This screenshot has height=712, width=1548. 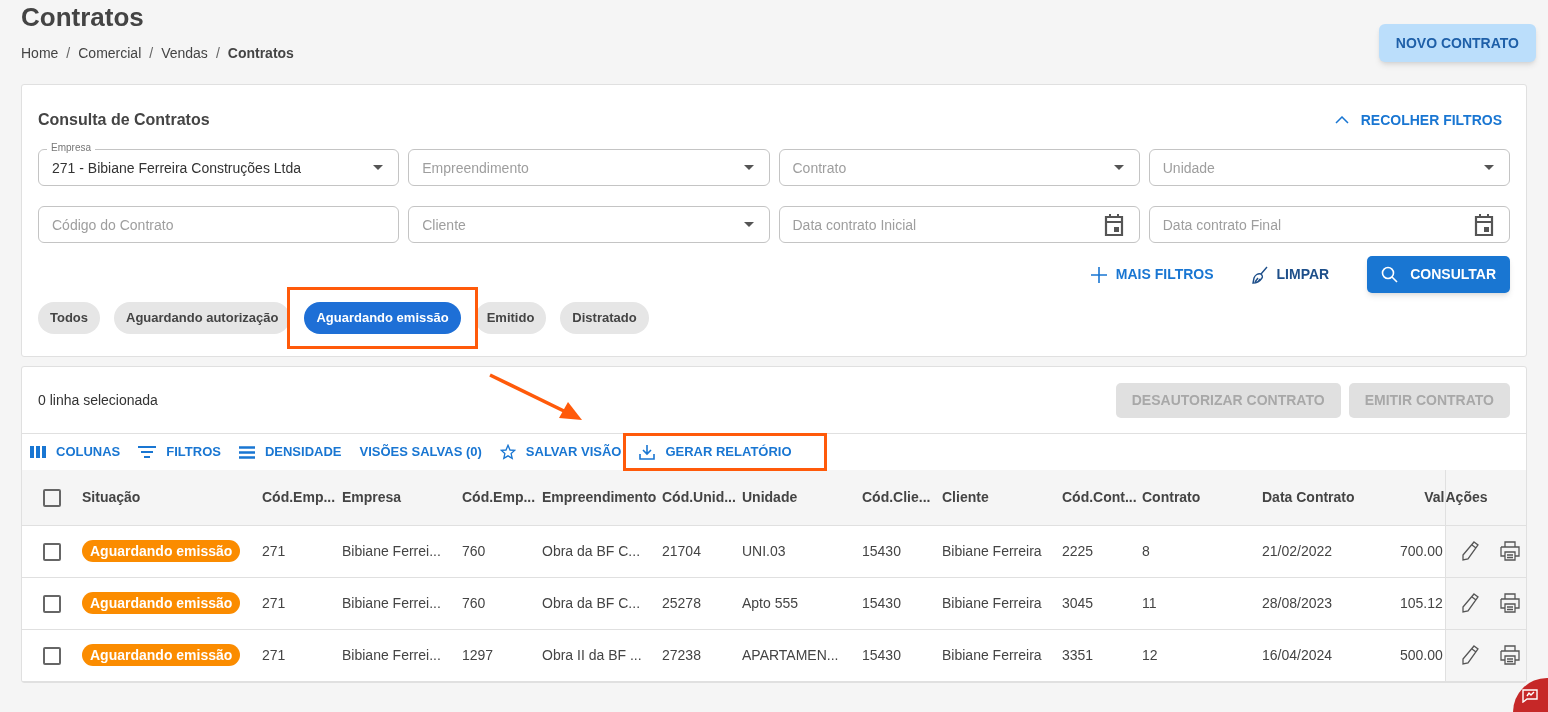 What do you see at coordinates (647, 452) in the screenshot?
I see `download-icon` at bounding box center [647, 452].